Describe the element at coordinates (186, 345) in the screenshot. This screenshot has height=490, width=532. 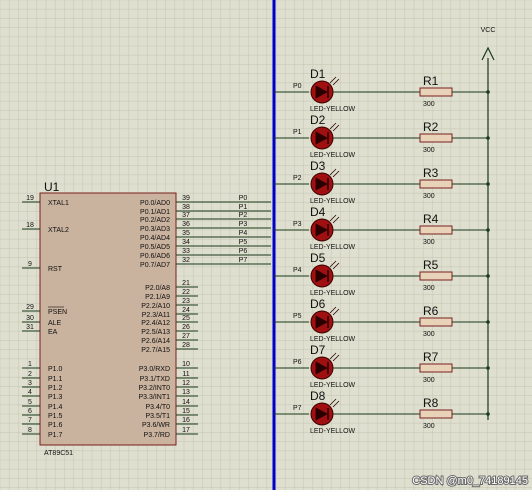
I see `pin-number: 28` at that location.